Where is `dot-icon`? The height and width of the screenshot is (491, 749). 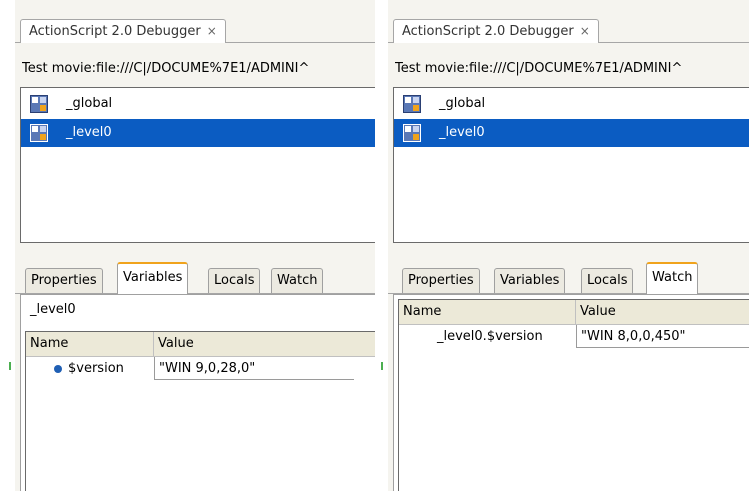
dot-icon is located at coordinates (58, 369).